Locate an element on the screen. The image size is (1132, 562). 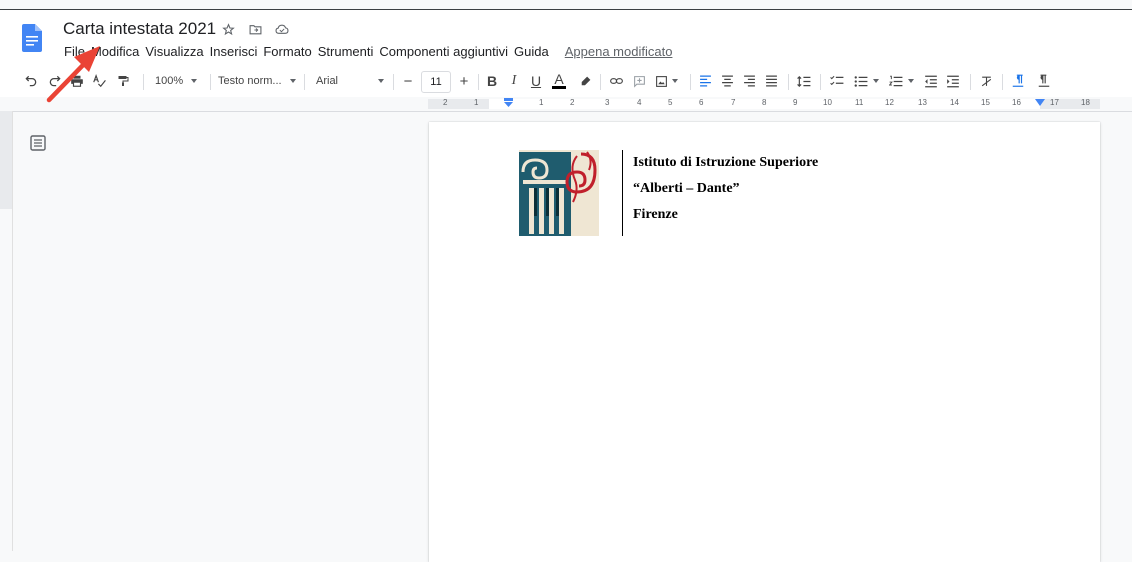
rtl-paragraph-icon is located at coordinates (1044, 81).